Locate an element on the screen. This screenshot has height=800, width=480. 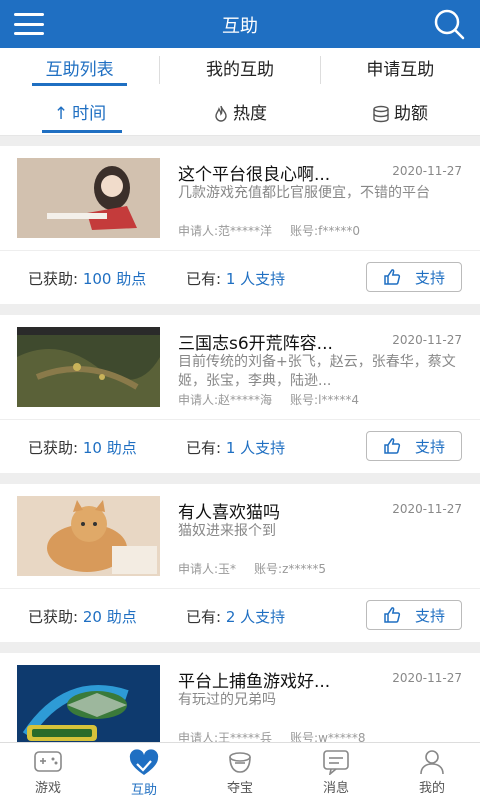
app-header: 互助 is located at coordinates (240, 24).